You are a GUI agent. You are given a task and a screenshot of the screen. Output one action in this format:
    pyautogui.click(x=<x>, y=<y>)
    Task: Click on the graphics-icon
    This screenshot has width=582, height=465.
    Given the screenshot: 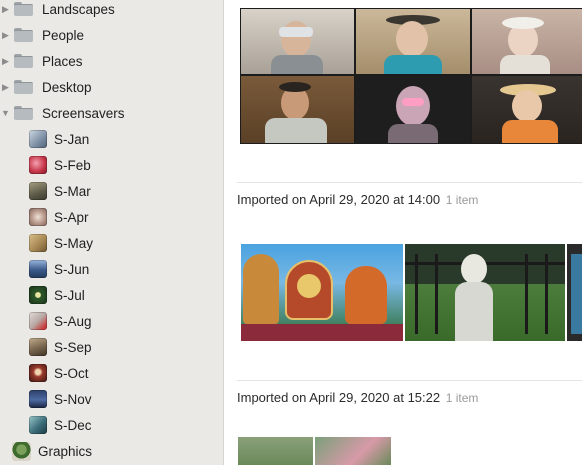 What is the action you would take?
    pyautogui.click(x=21, y=451)
    